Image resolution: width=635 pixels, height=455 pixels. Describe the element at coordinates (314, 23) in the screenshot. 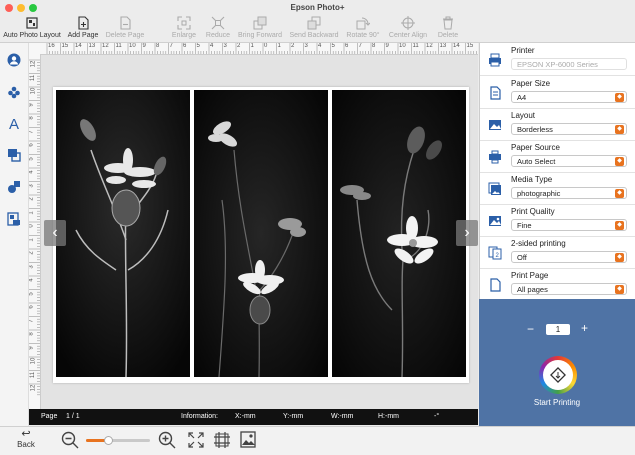

I see `send-backward-icon` at that location.